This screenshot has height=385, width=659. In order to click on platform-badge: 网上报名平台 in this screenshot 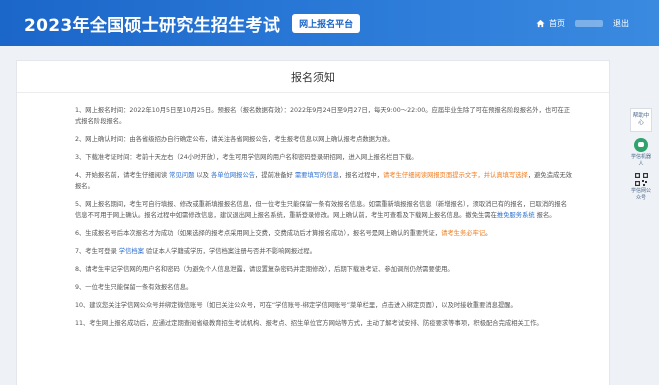, I will do `click(326, 23)`.